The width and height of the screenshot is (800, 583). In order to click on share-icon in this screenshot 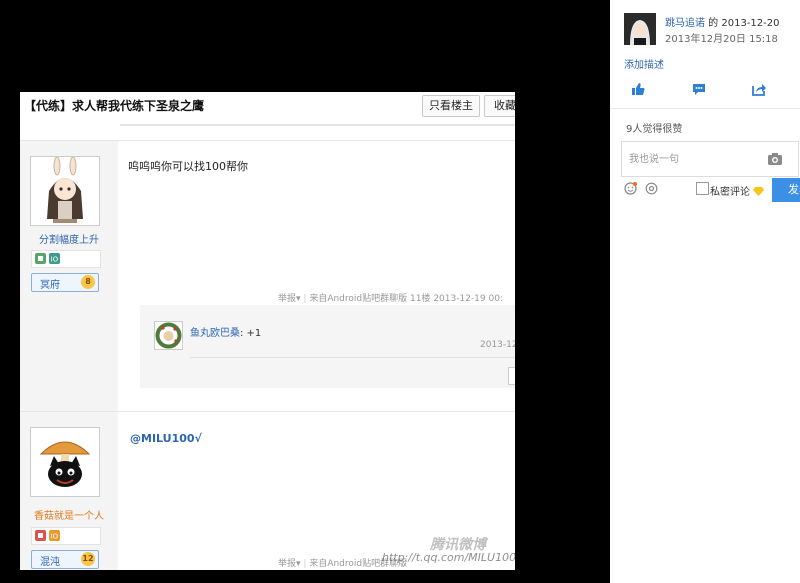, I will do `click(759, 89)`.